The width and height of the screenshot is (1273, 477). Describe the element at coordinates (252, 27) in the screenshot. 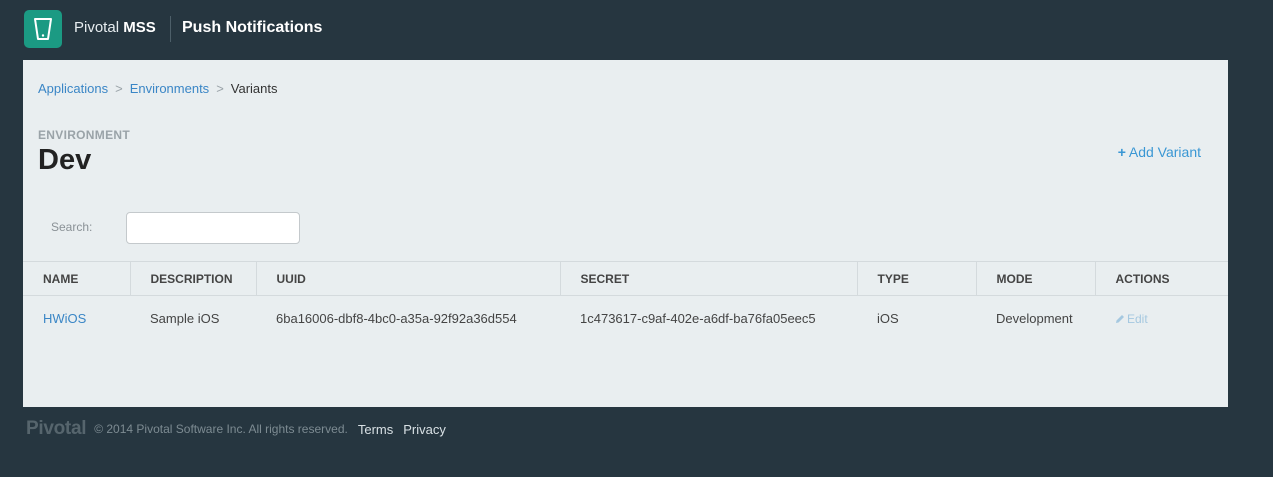

I see `product-title: Push Notifications` at that location.